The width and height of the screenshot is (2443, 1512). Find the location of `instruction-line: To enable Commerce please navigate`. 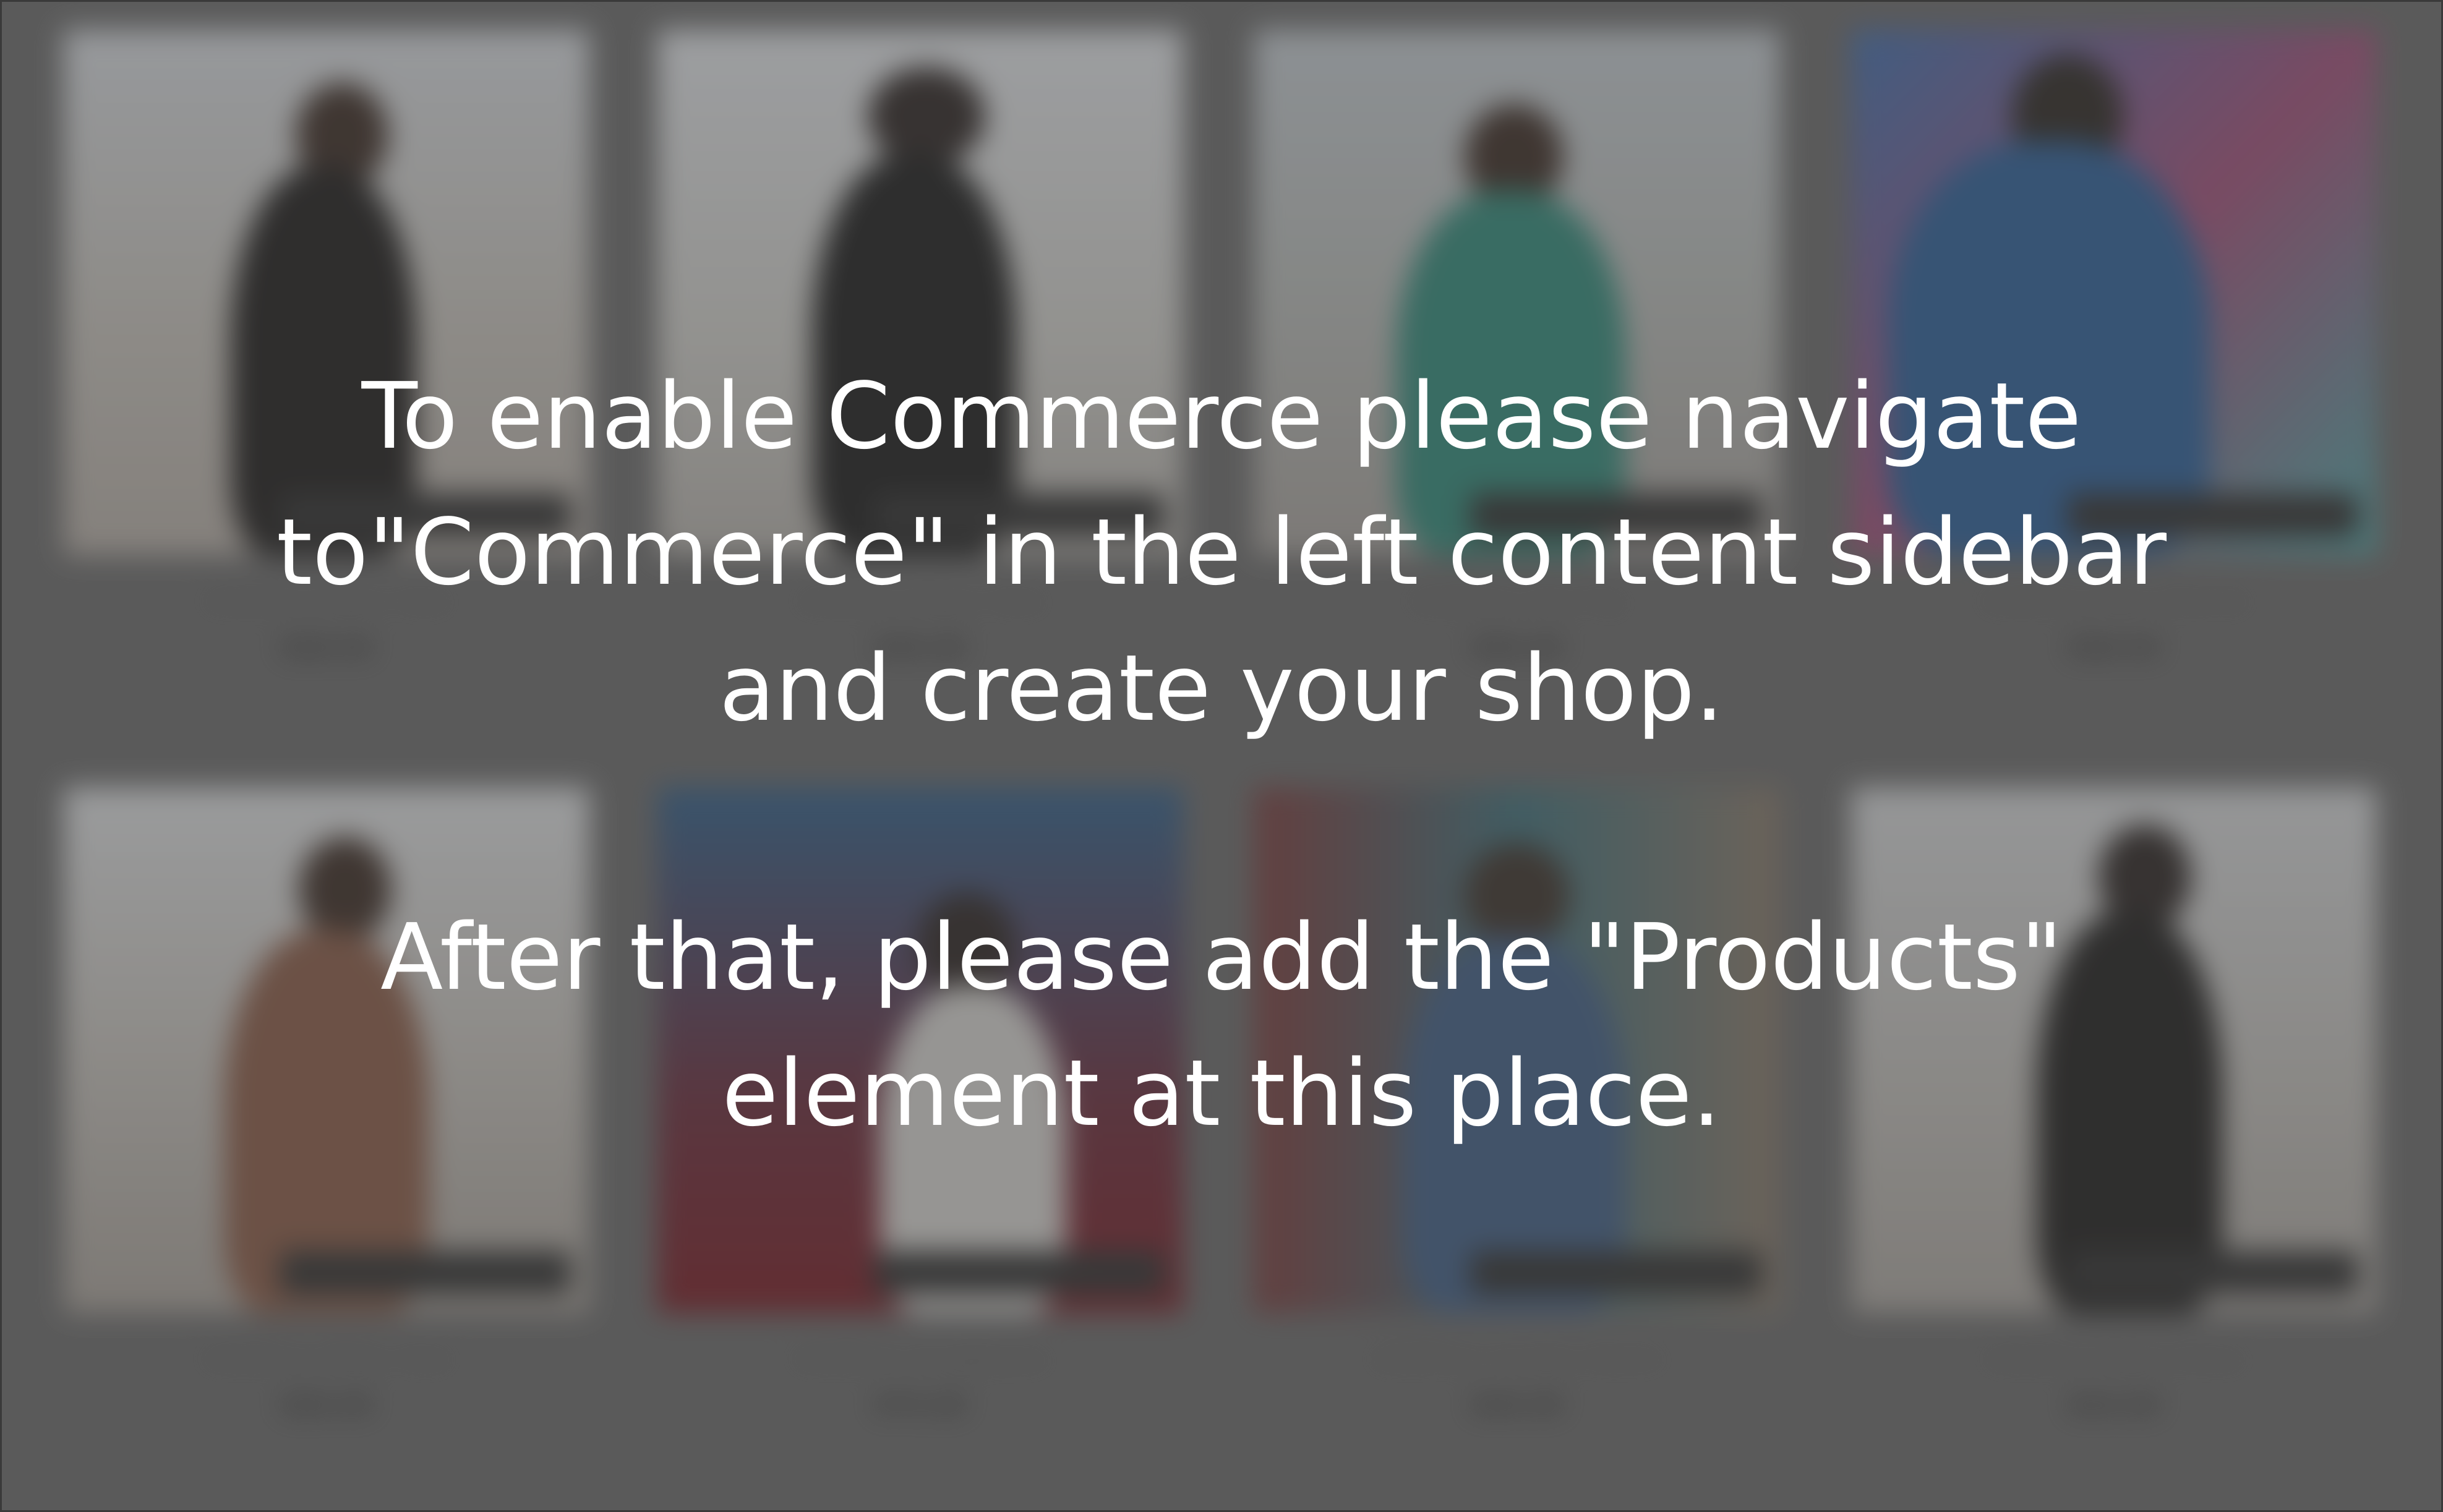

instruction-line: To enable Commerce please navigate is located at coordinates (1222, 416).